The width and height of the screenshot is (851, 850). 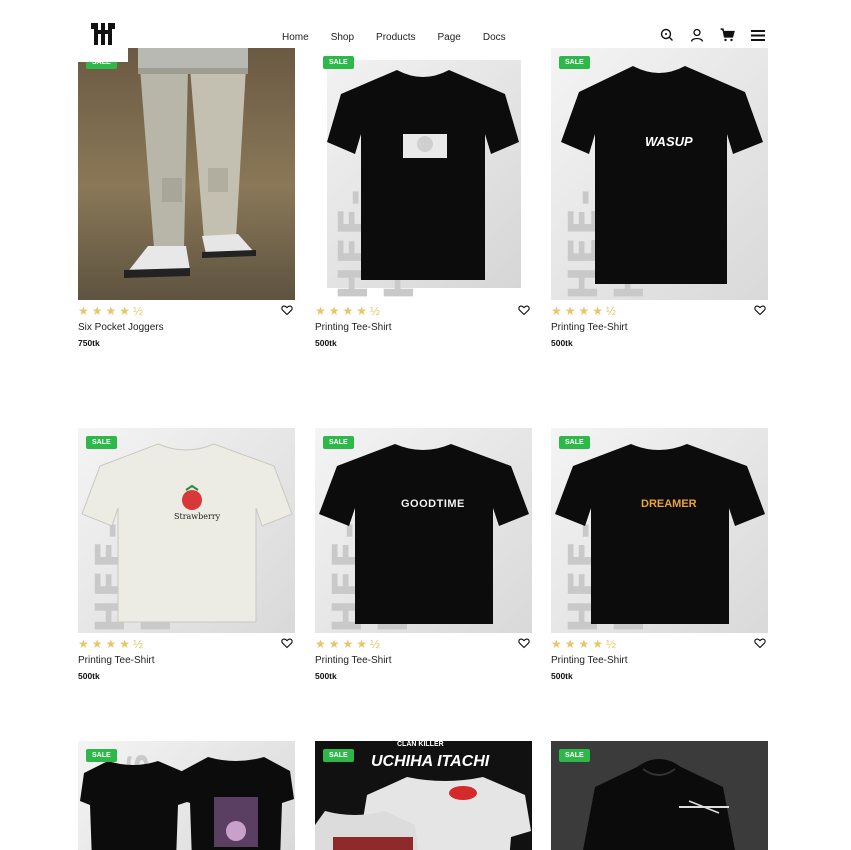 I want to click on white-tee-image, so click(x=187, y=533).